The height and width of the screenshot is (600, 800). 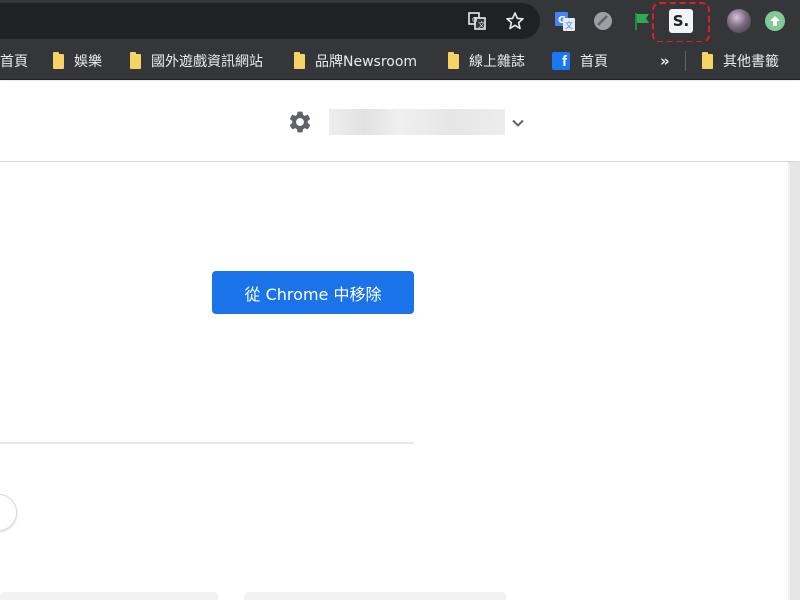 I want to click on translate-icon: G 文, so click(x=477, y=21).